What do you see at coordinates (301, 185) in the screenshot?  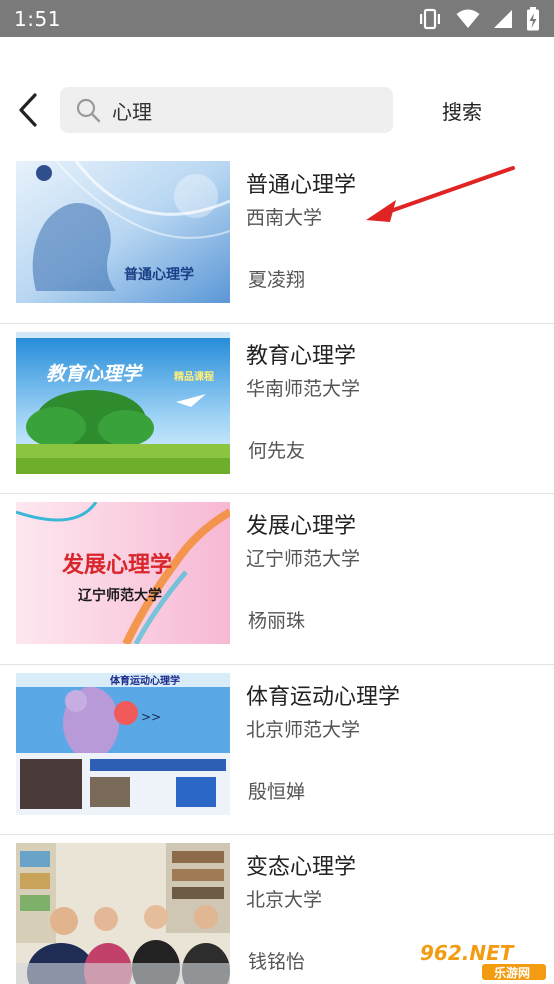 I see `course-title: 普通心理学` at bounding box center [301, 185].